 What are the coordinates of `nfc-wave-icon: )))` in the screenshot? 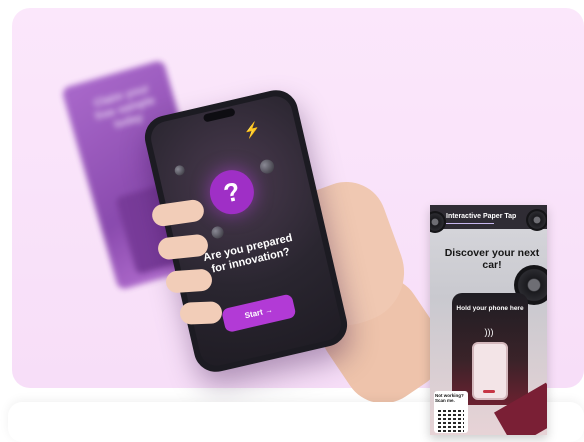 It's located at (489, 332).